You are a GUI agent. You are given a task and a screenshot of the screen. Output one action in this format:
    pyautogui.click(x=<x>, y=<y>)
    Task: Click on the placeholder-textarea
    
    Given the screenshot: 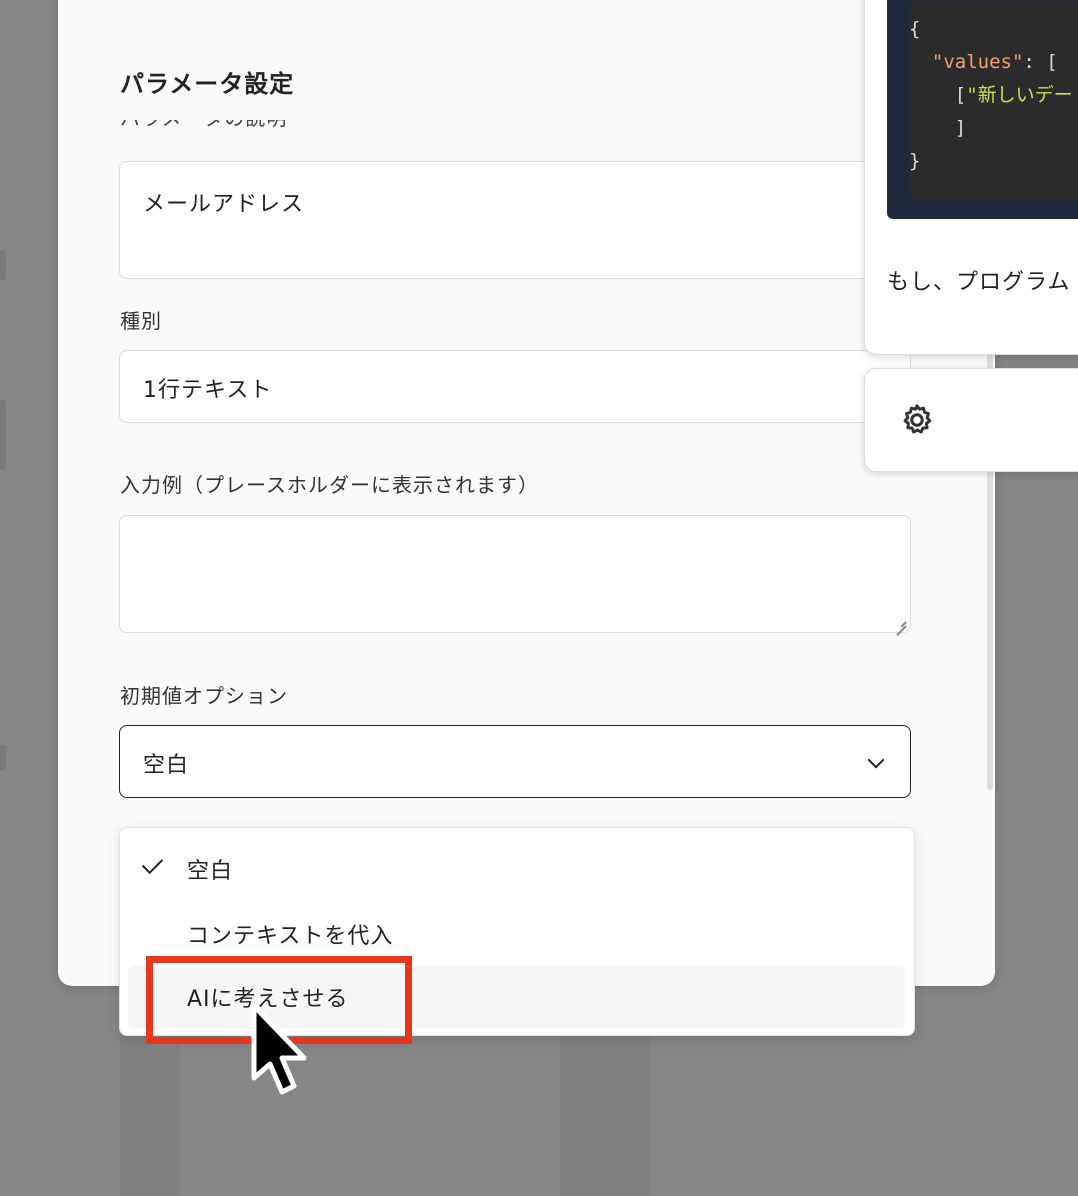 What is the action you would take?
    pyautogui.click(x=515, y=574)
    